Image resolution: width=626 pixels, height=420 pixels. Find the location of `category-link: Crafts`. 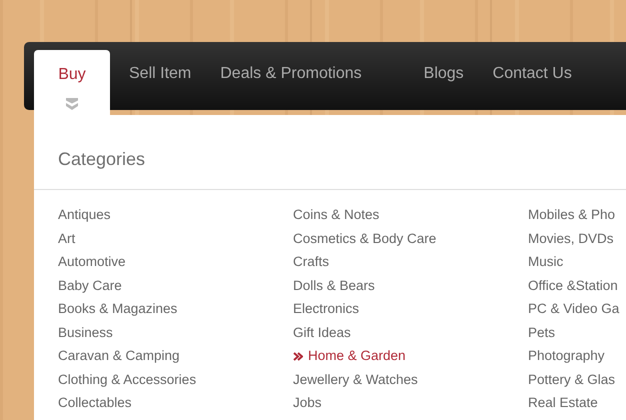

category-link: Crafts is located at coordinates (410, 264).